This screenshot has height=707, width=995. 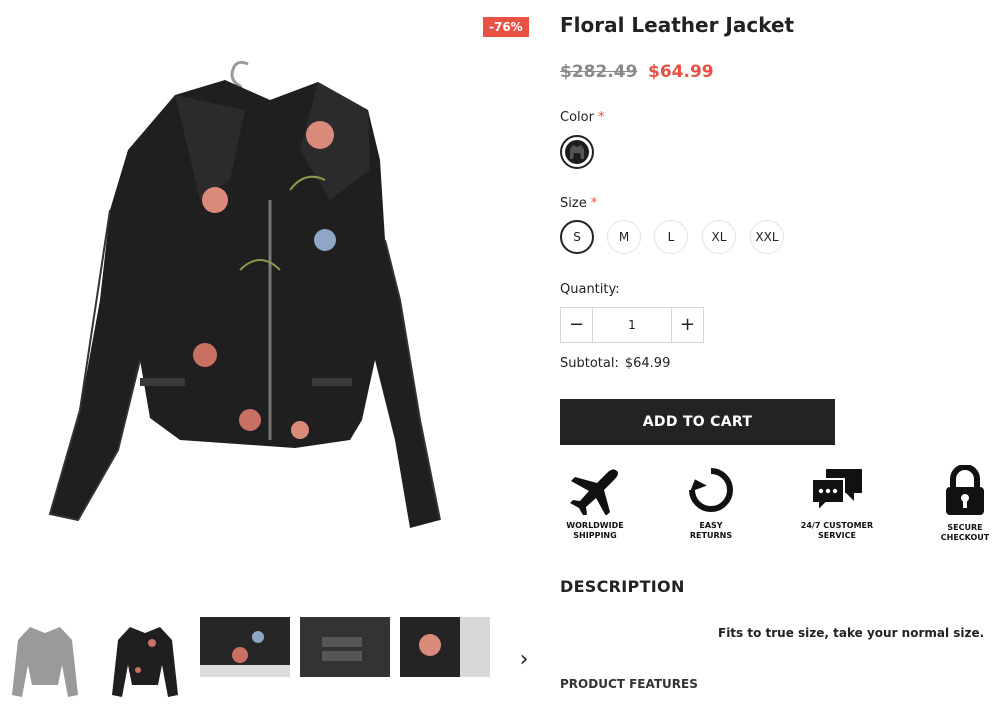 I want to click on thumbnail-jacket-black, so click(x=145, y=662).